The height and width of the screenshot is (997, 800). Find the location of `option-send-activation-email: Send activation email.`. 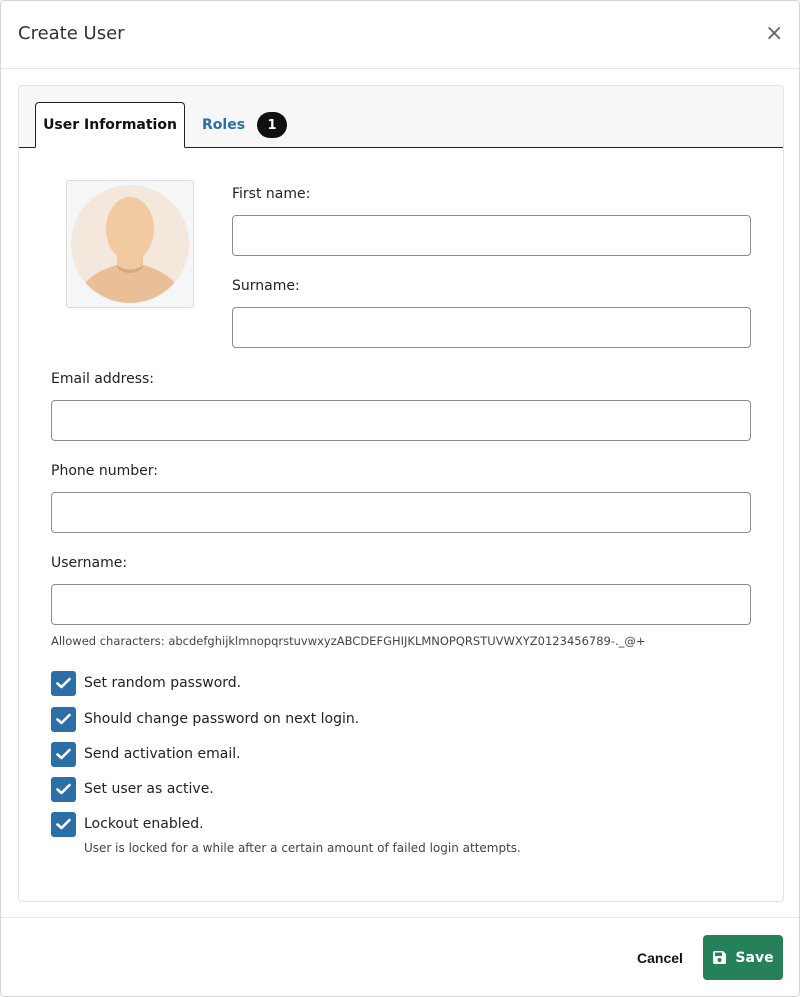

option-send-activation-email: Send activation email. is located at coordinates (146, 754).